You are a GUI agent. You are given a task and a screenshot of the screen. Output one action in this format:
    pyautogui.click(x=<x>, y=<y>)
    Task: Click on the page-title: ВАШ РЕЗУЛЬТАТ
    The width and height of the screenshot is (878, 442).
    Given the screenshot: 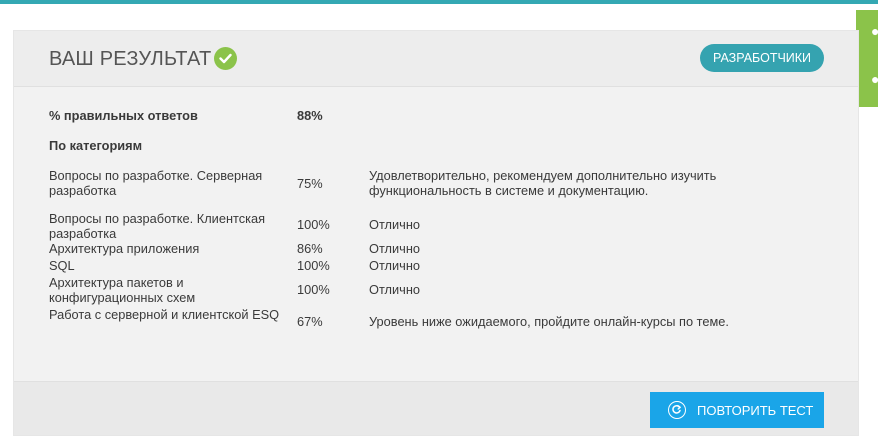 What is the action you would take?
    pyautogui.click(x=130, y=59)
    